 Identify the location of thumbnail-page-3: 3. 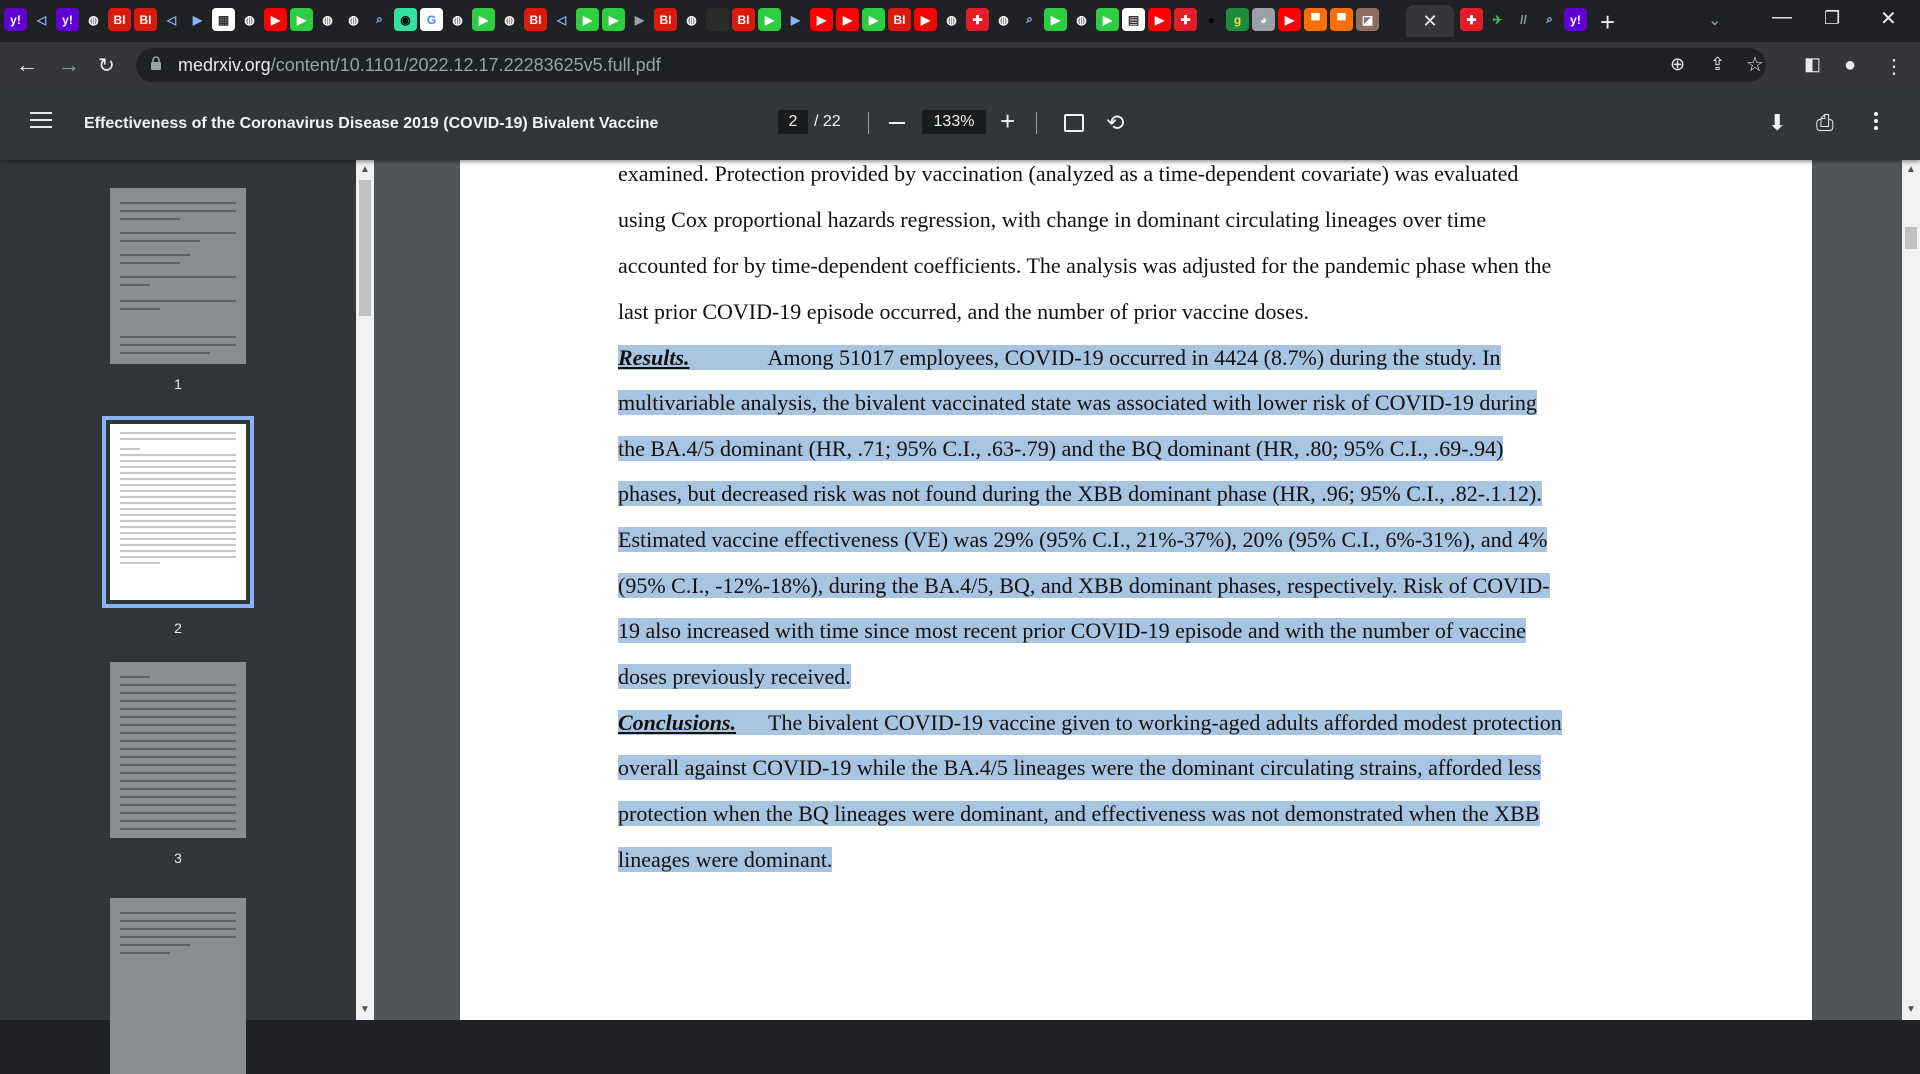
(178, 764).